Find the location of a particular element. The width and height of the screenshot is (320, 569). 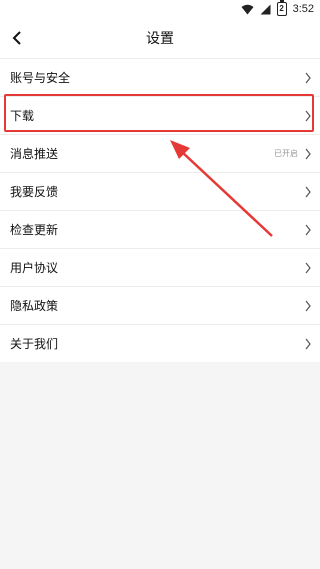

settings-item-privacy-policy: 隐私政策 is located at coordinates (160, 305).